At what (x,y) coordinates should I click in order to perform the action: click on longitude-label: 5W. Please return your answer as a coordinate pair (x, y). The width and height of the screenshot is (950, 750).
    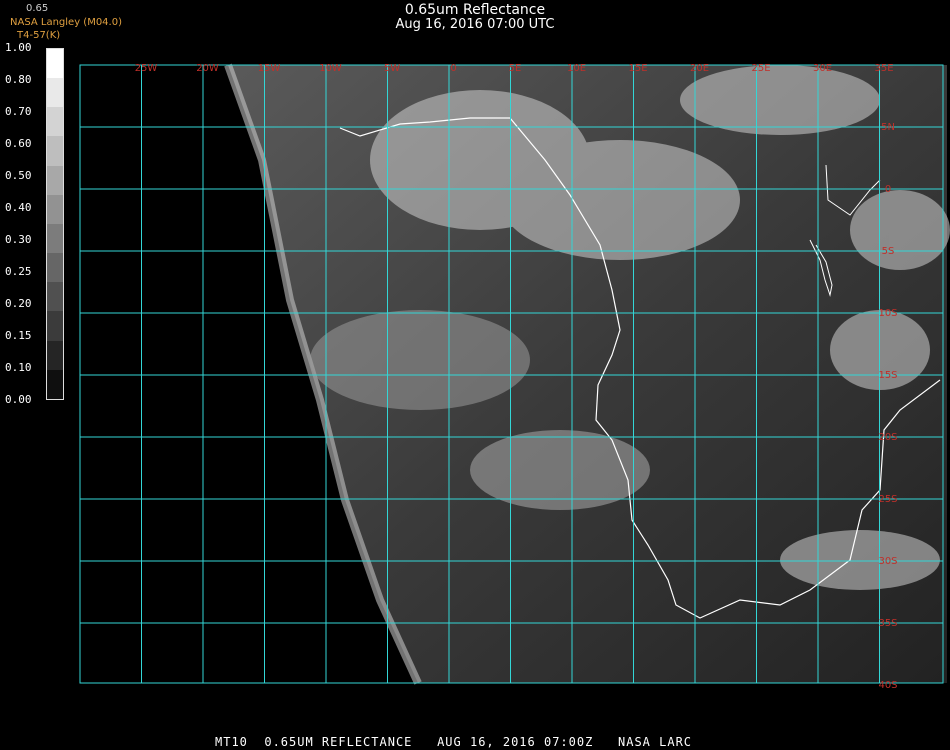
    Looking at the image, I should click on (392, 68).